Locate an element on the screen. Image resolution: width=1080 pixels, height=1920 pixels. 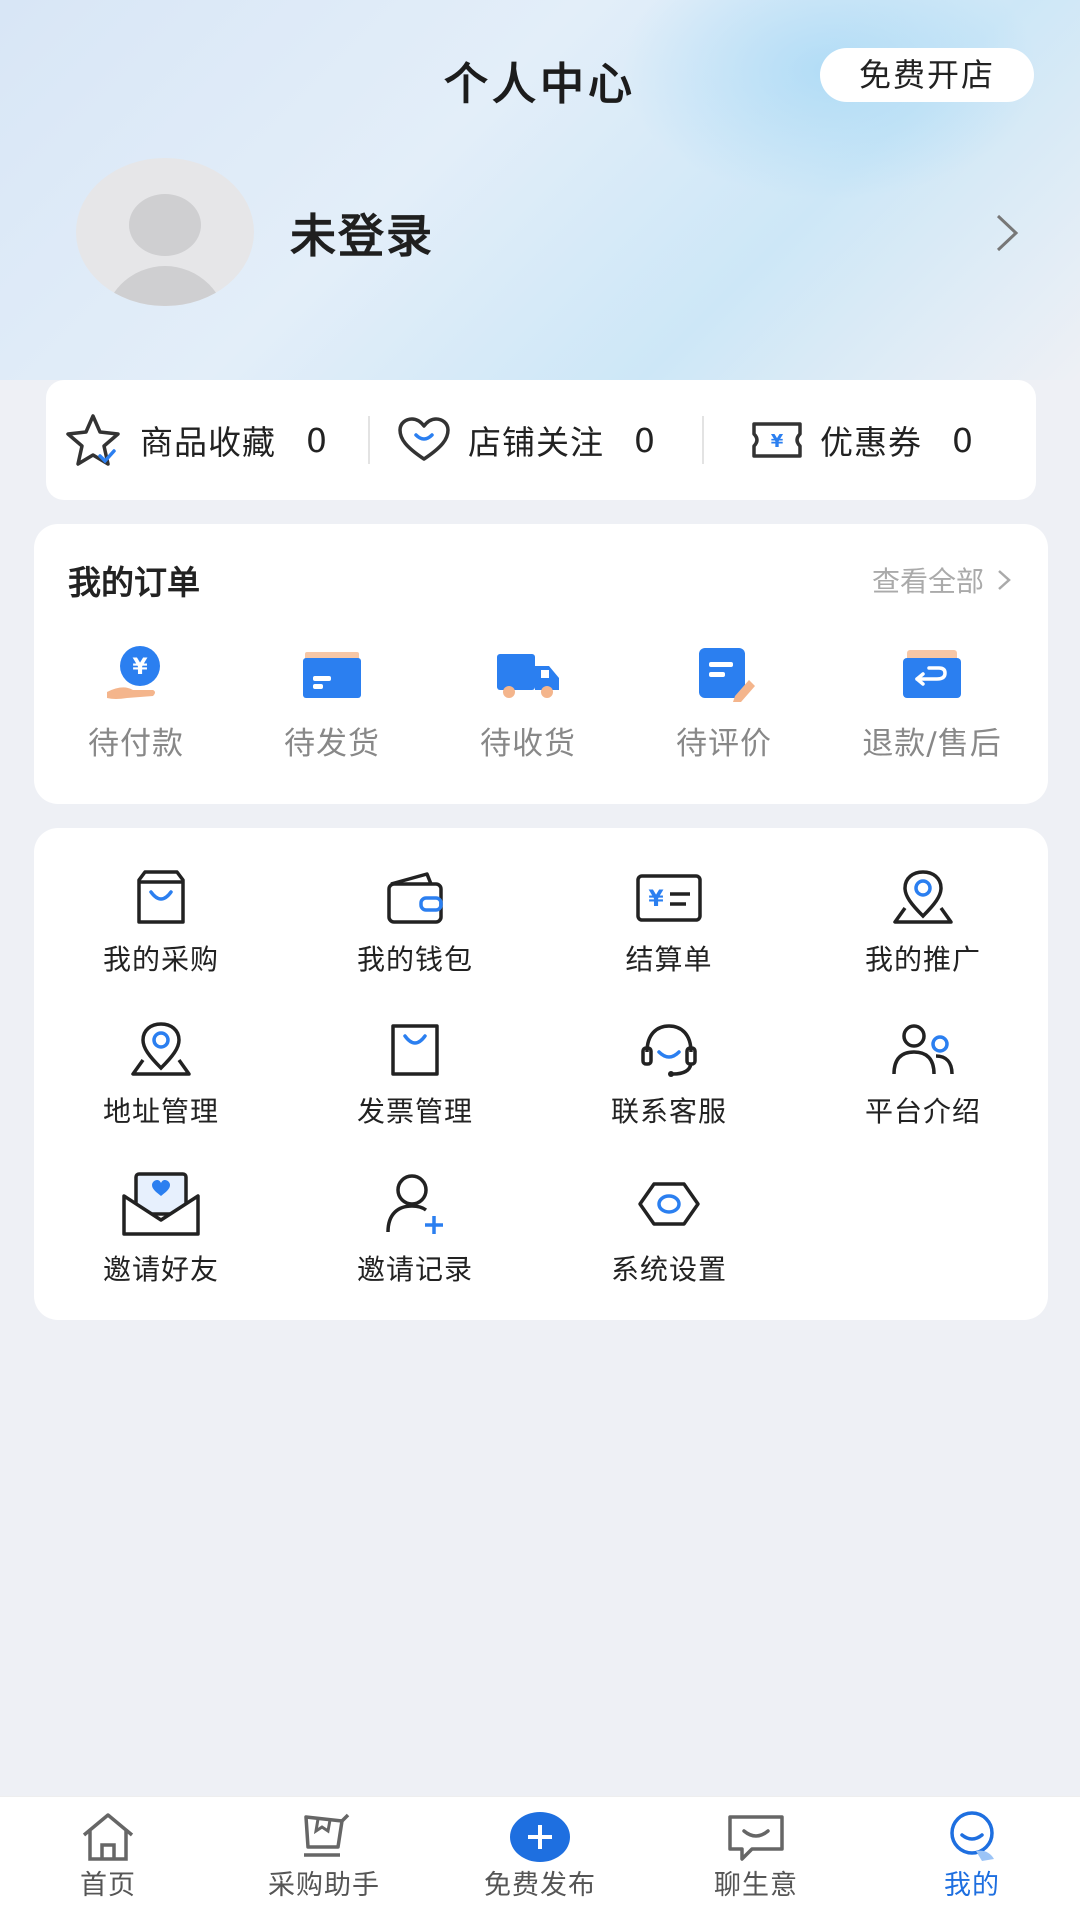
order-label: 待付款 is located at coordinates (136, 744).